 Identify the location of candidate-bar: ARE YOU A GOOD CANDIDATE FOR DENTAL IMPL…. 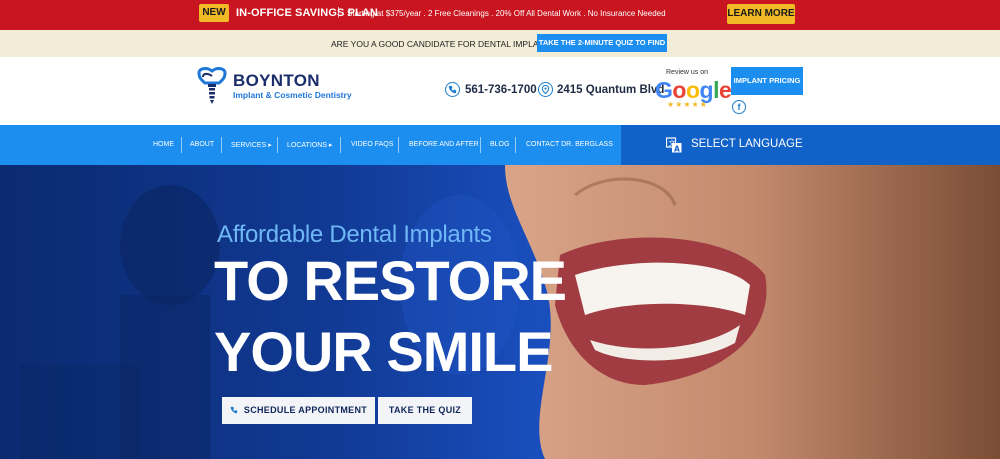
(500, 47).